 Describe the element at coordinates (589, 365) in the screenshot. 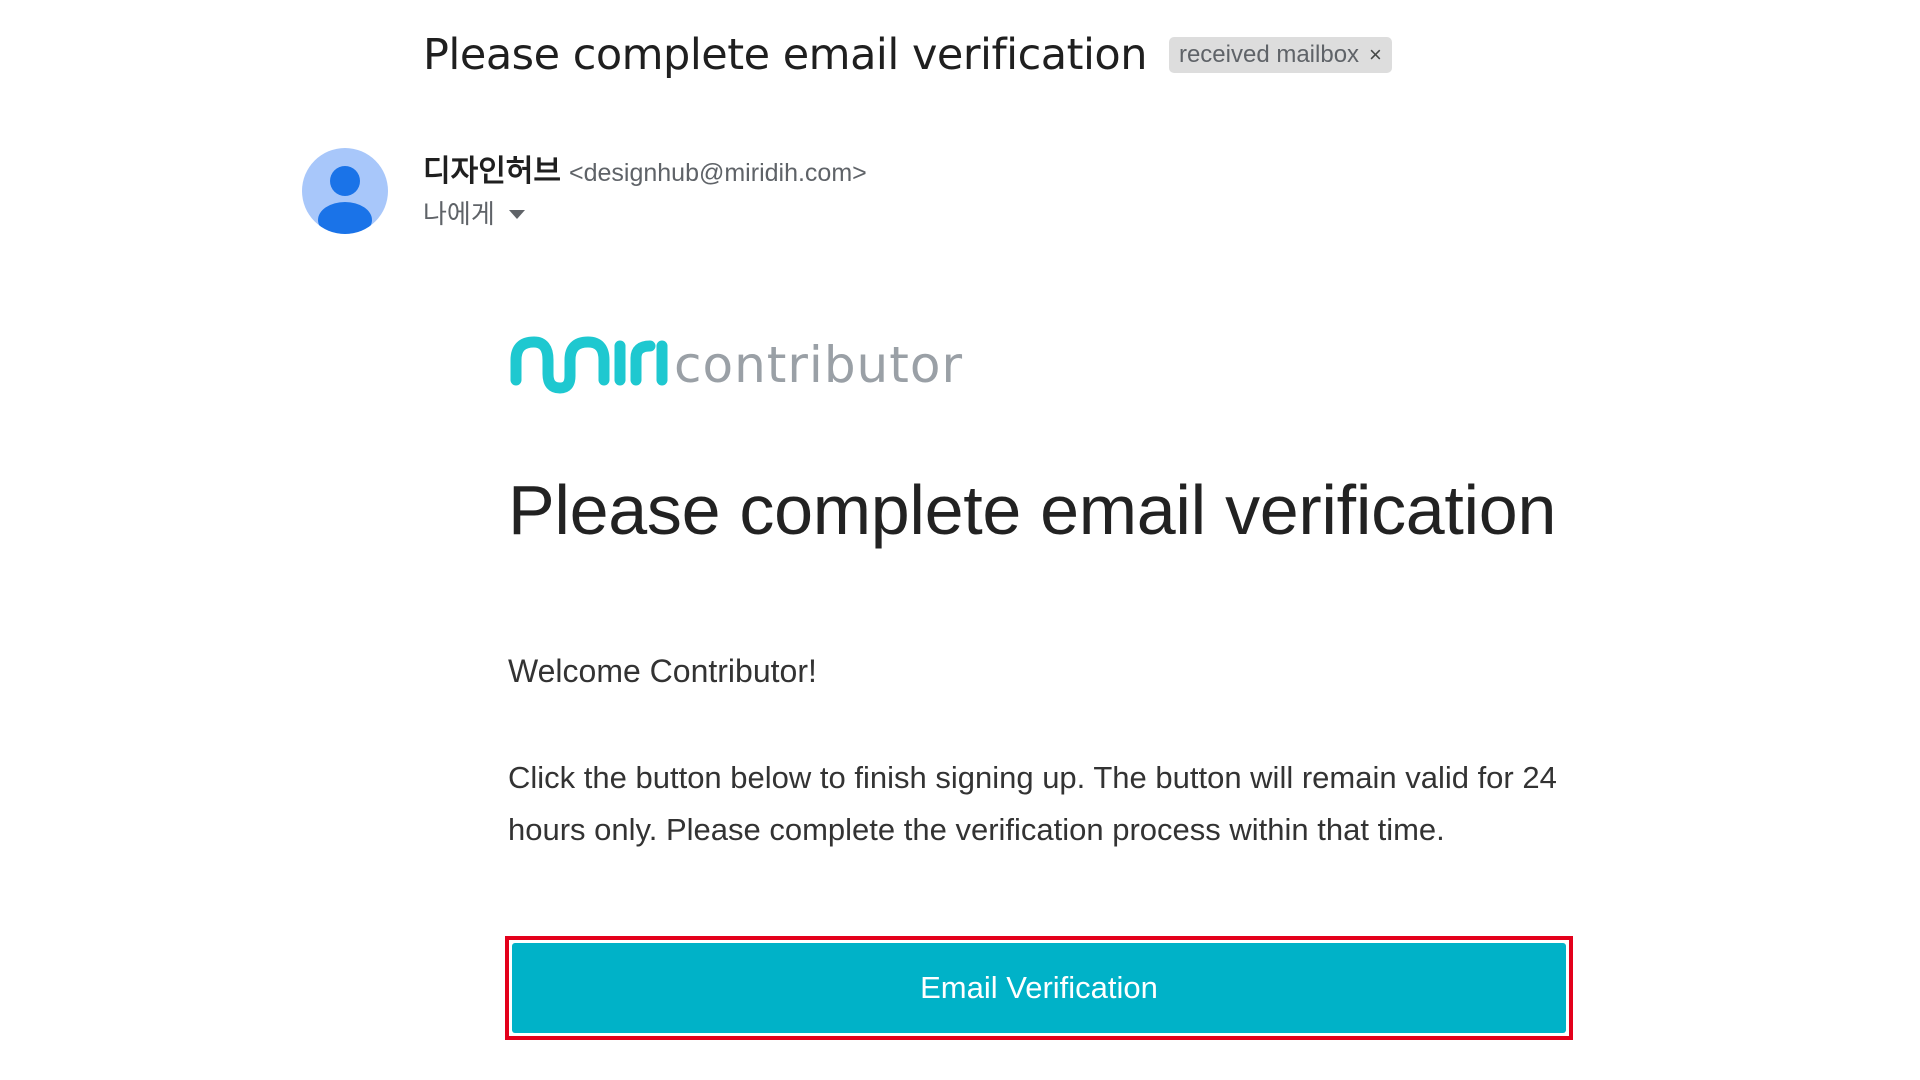

I see `miri-logo-mark` at that location.